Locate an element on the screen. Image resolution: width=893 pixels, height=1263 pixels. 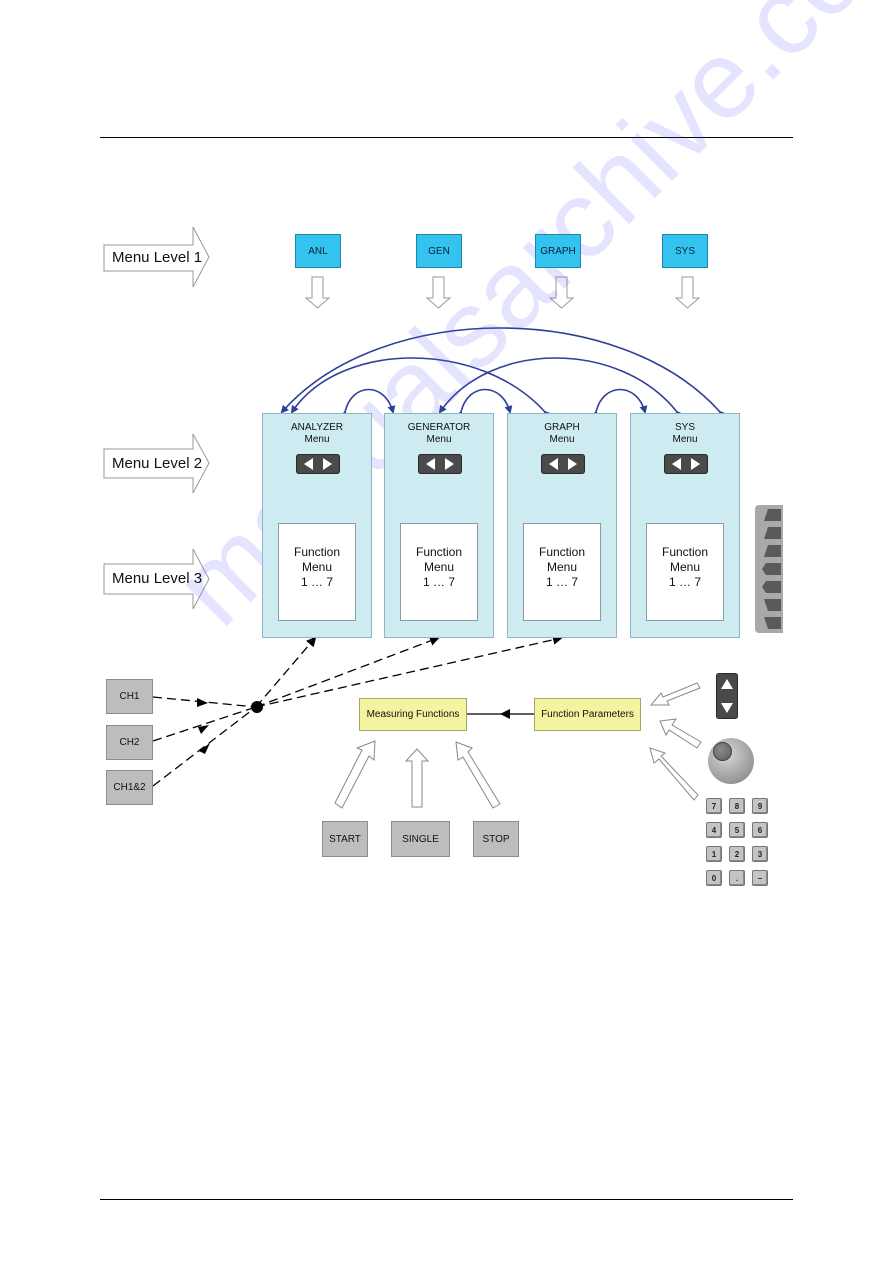
panel-title: GENERATOR Menu is located at coordinates (439, 433).